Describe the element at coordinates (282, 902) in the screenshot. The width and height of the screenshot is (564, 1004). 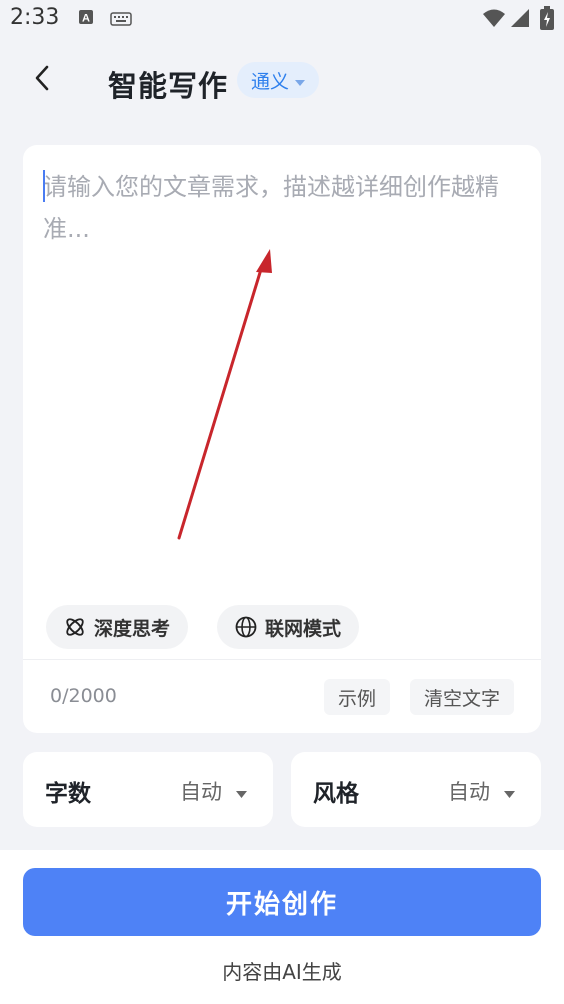
I see `start-writing-button: 开始创作` at that location.